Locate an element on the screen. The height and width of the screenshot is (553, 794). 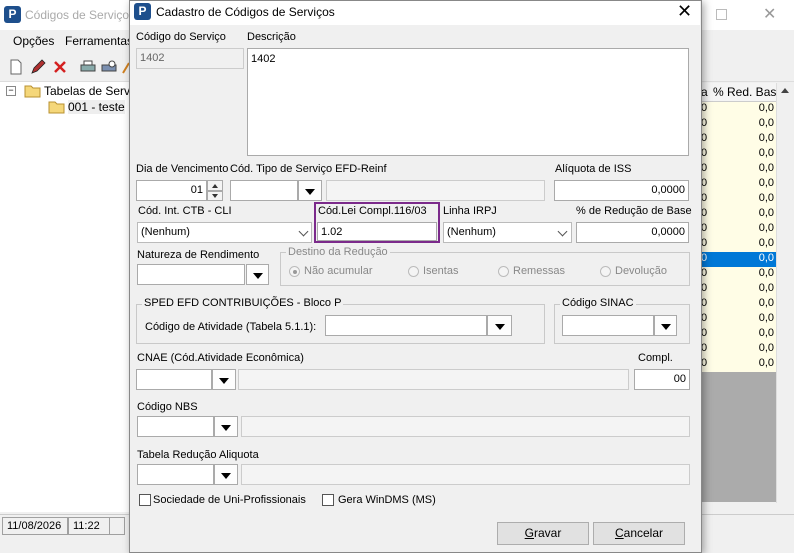
codigo-servico-label: Código do Serviço is located at coordinates (181, 37).